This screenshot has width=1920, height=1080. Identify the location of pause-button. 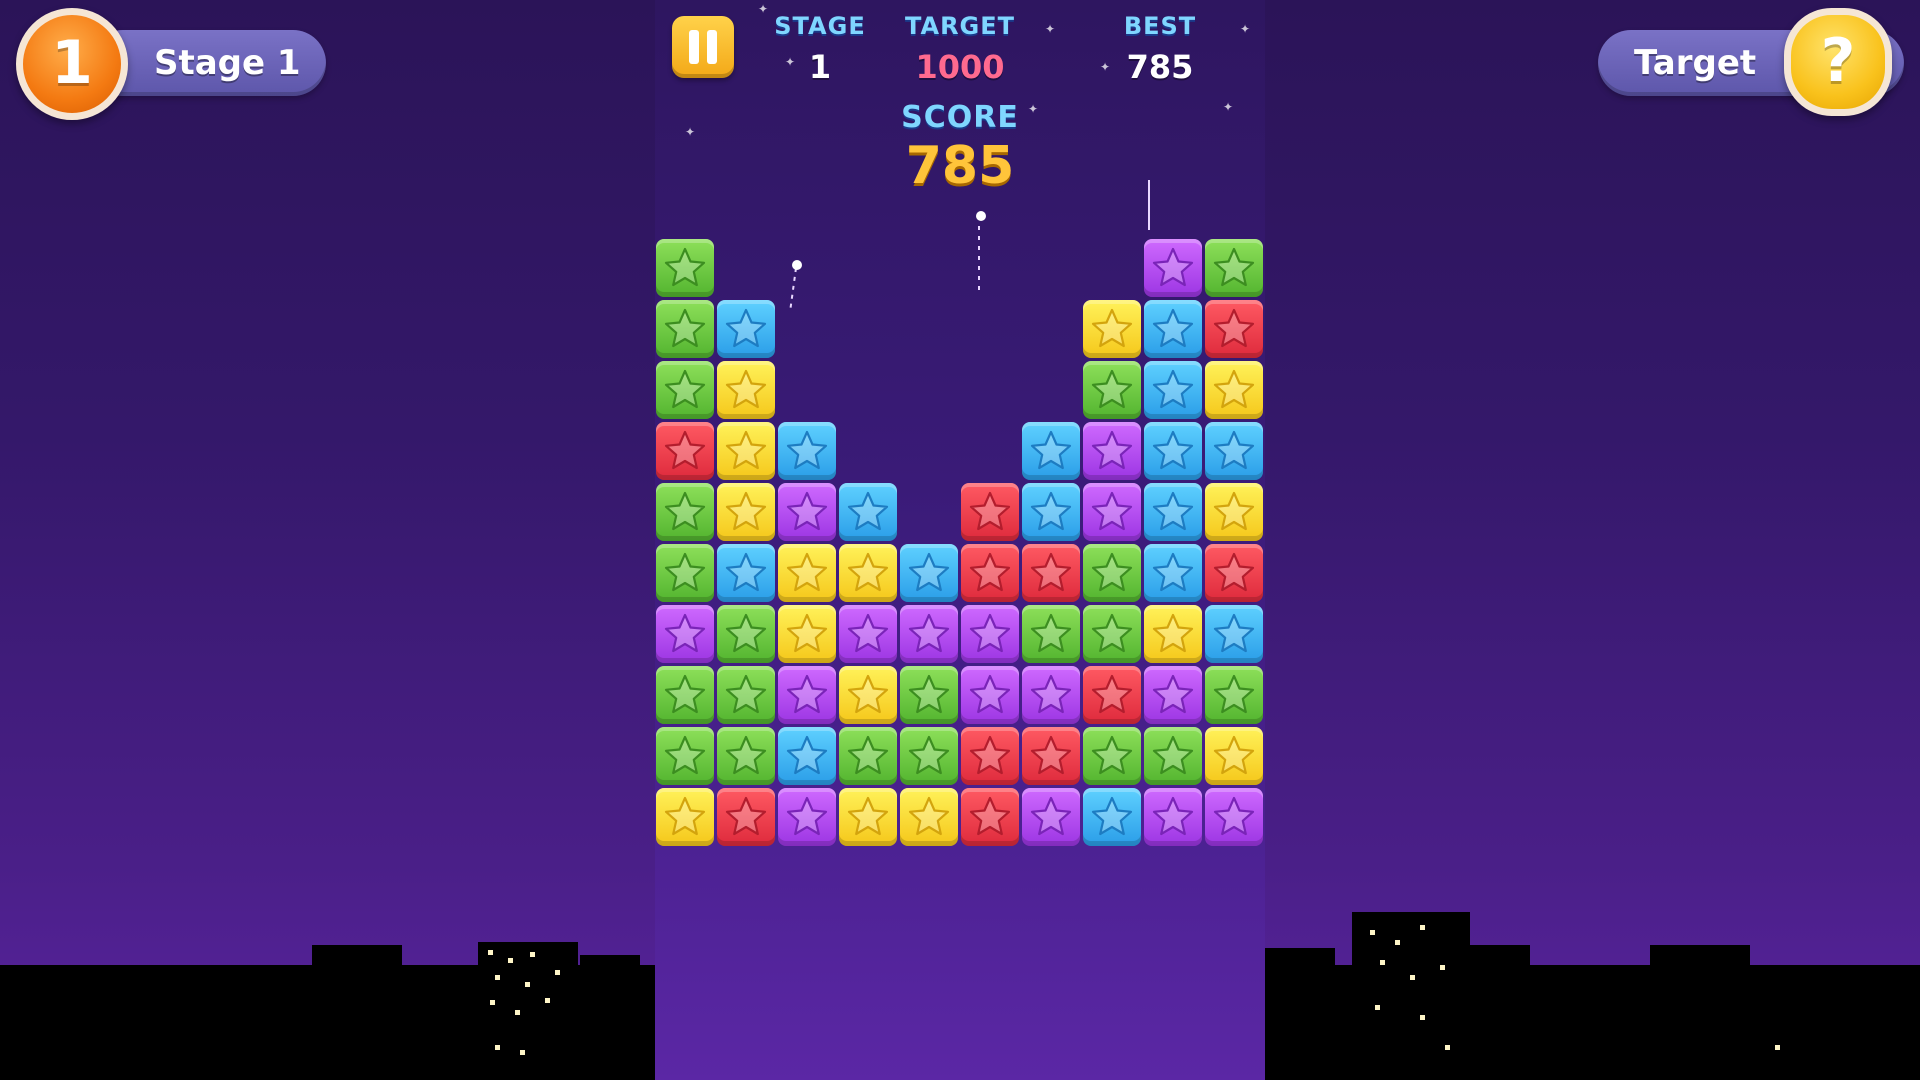
(703, 47).